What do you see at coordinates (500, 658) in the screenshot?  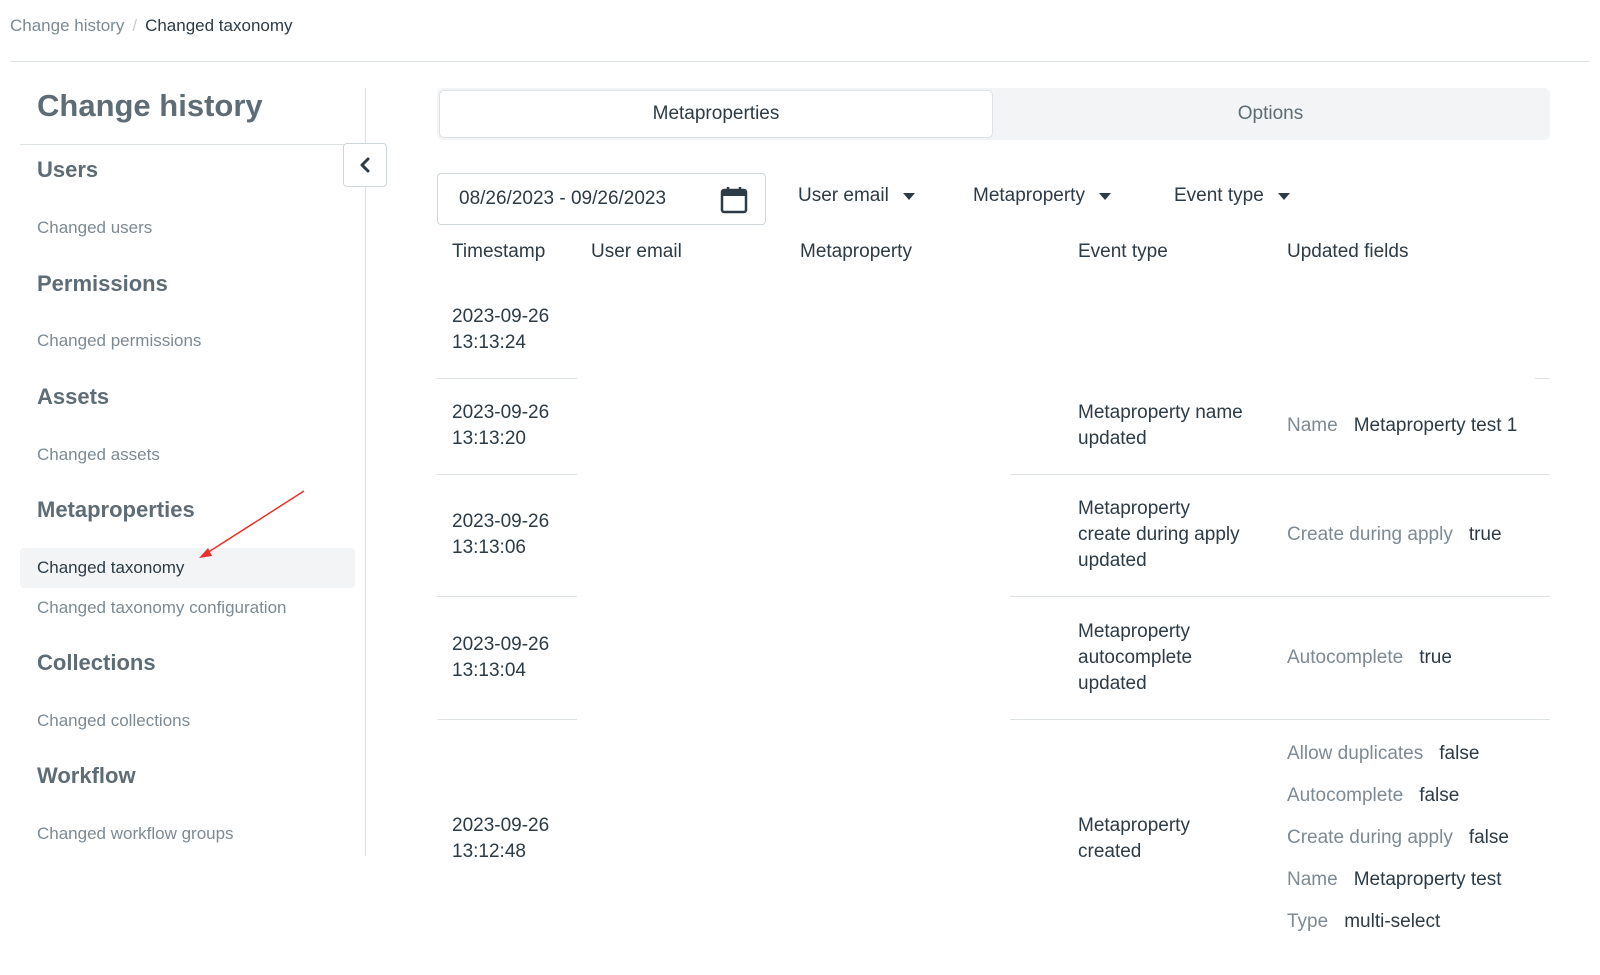 I see `table-row-timestamp: 2023-09-26 13:13:04` at bounding box center [500, 658].